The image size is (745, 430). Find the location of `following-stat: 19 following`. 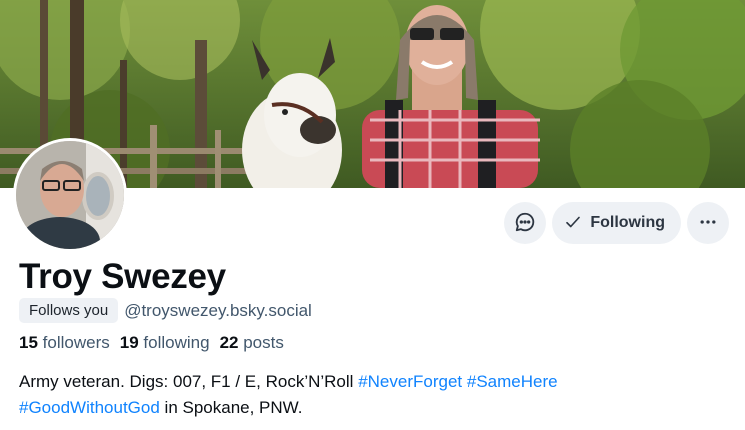

following-stat: 19 following is located at coordinates (165, 343).